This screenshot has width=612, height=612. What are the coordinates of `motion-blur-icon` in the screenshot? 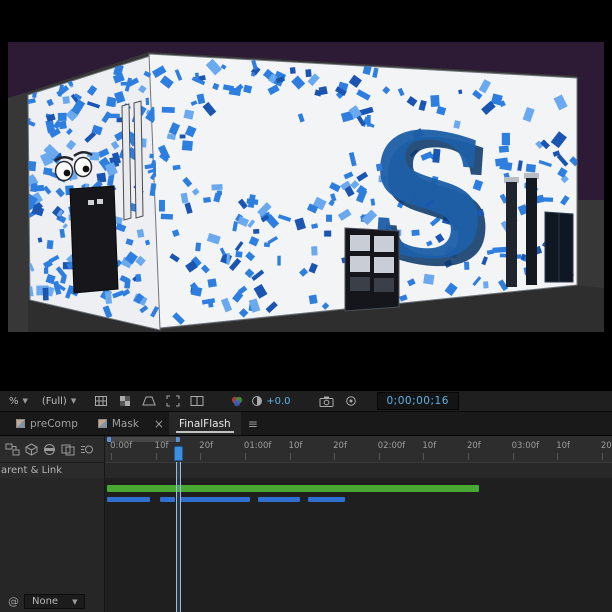 It's located at (87, 449).